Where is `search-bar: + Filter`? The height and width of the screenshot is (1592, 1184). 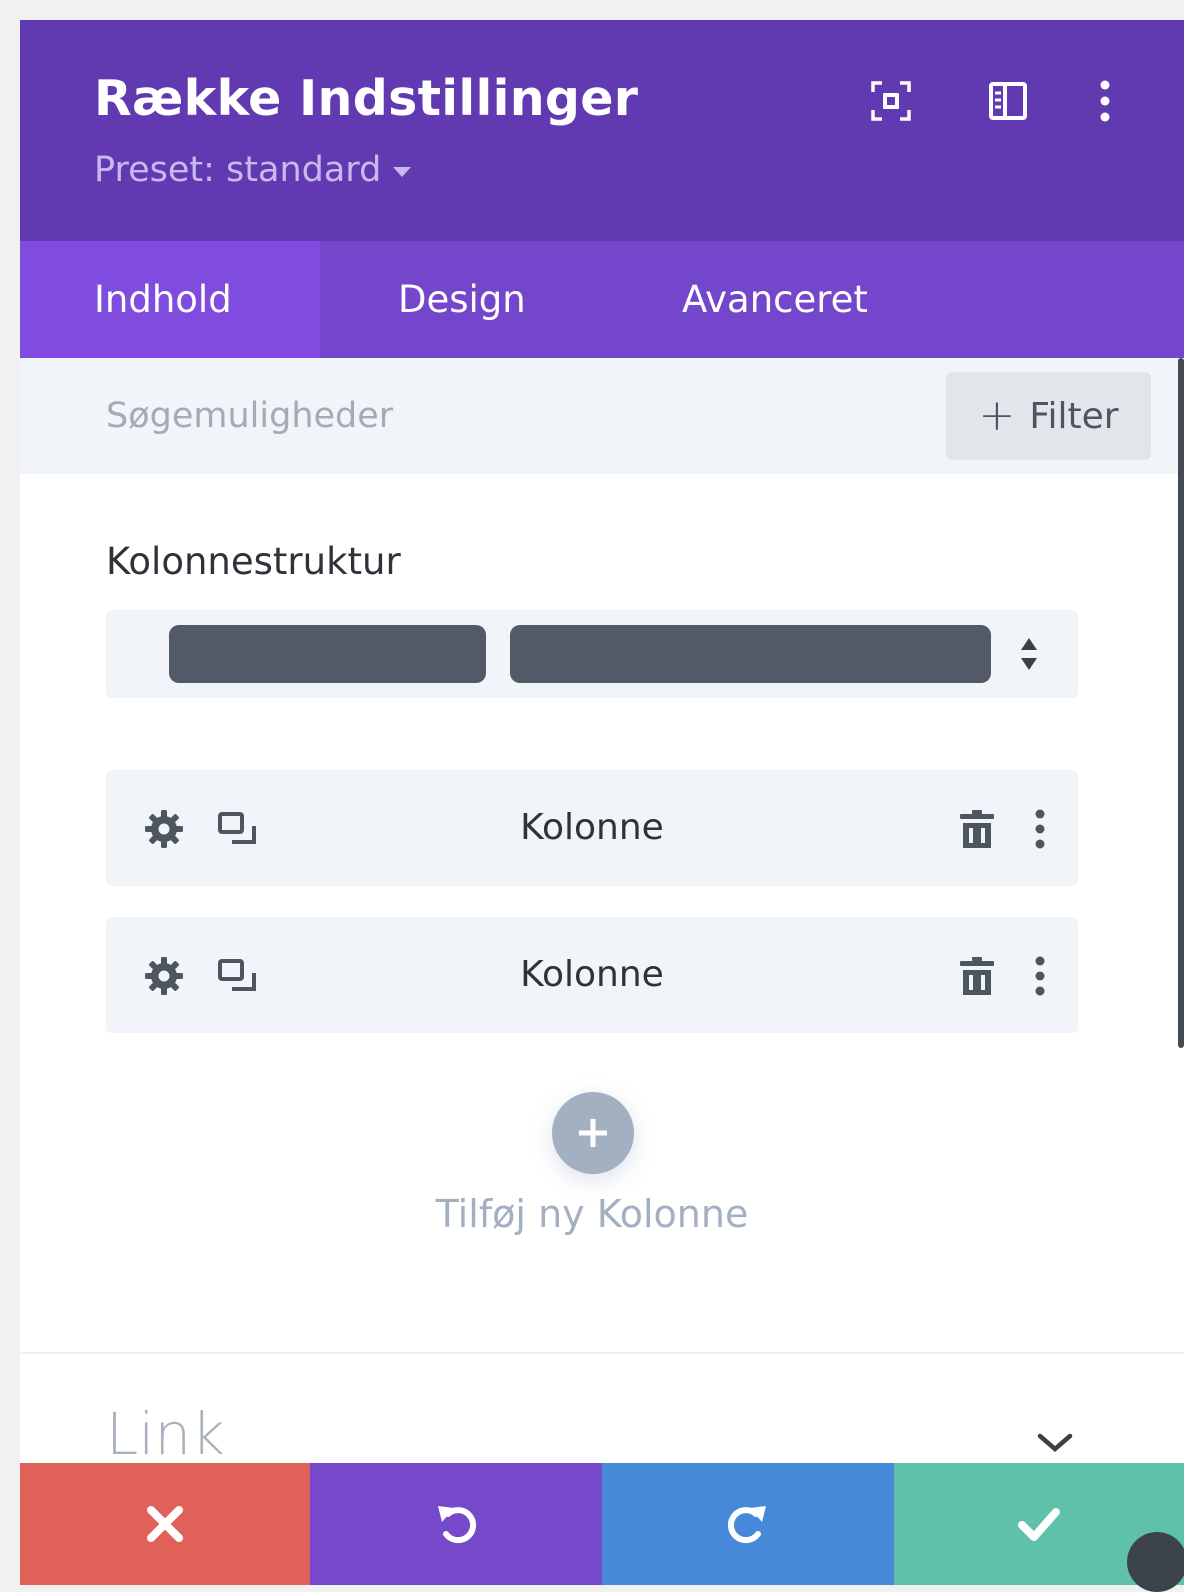 search-bar: + Filter is located at coordinates (602, 416).